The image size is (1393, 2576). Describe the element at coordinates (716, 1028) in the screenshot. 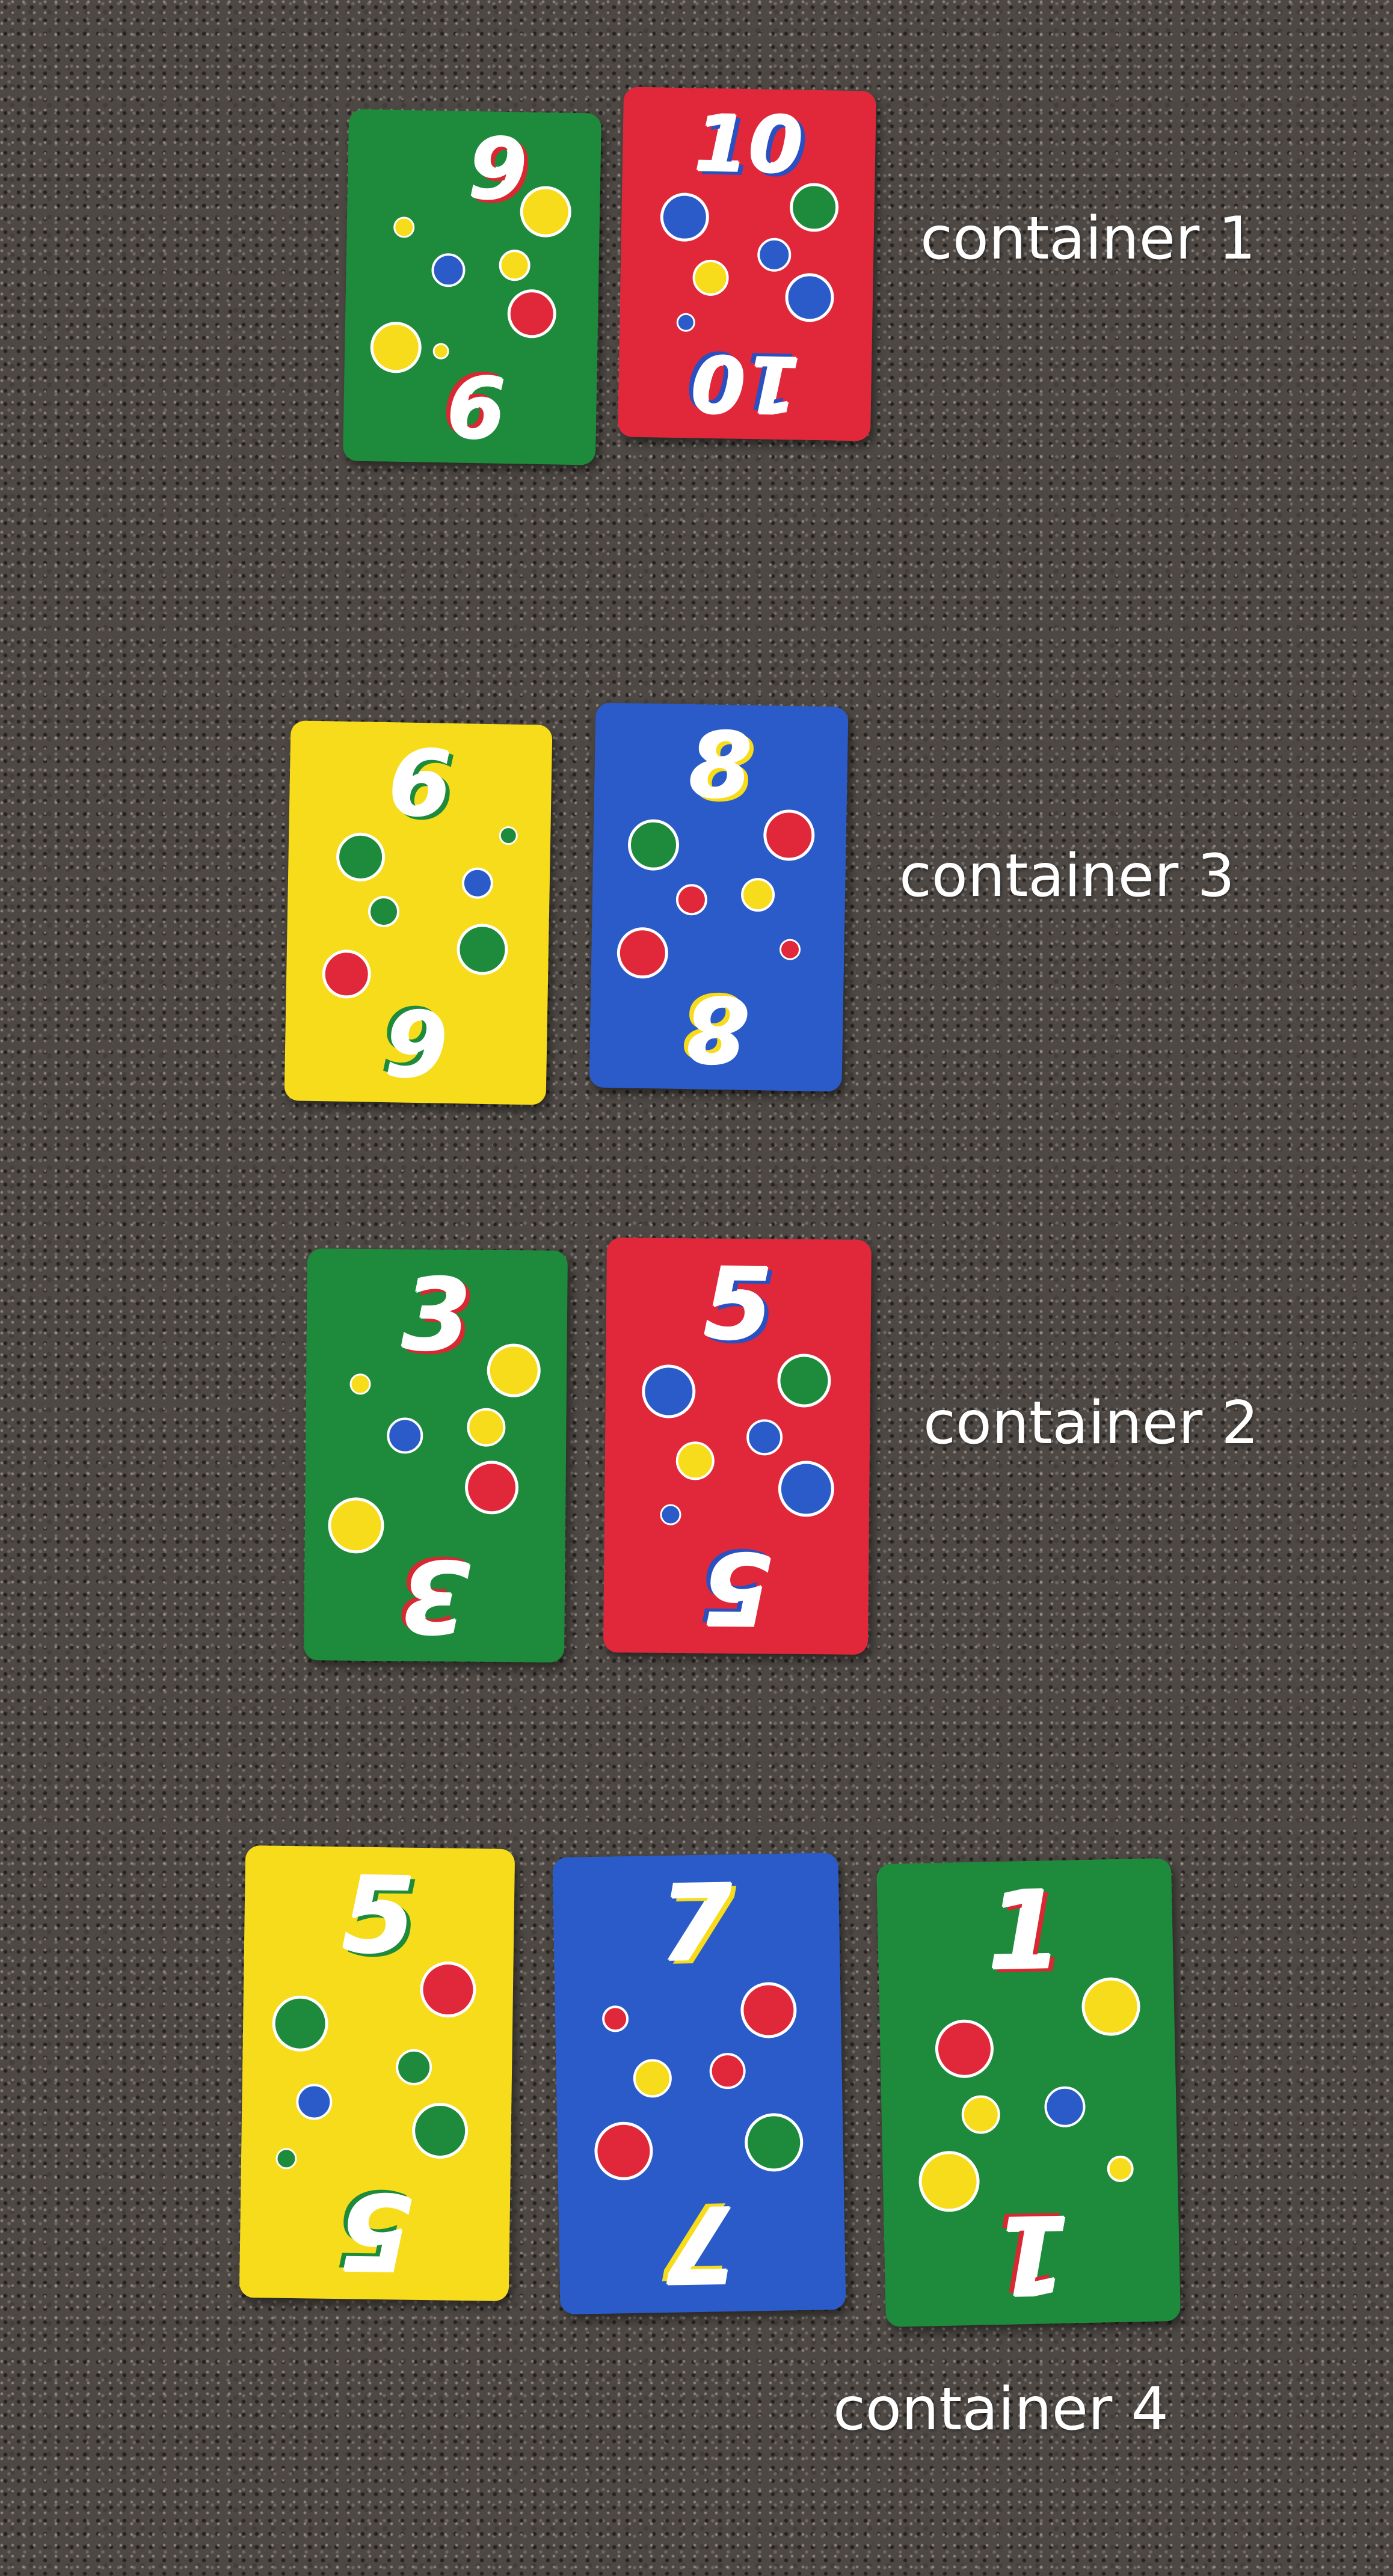

I see `card-number-bottom: 8` at that location.